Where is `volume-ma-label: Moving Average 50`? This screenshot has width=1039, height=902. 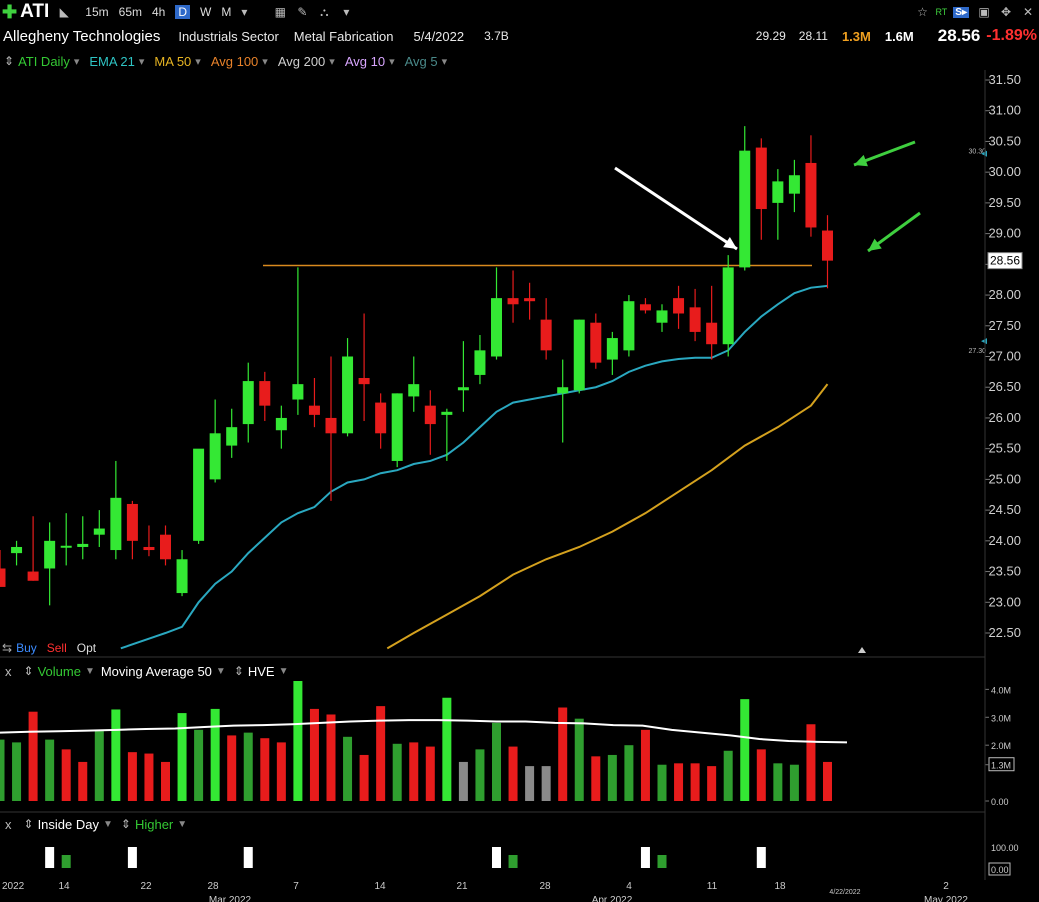 volume-ma-label: Moving Average 50 is located at coordinates (156, 671).